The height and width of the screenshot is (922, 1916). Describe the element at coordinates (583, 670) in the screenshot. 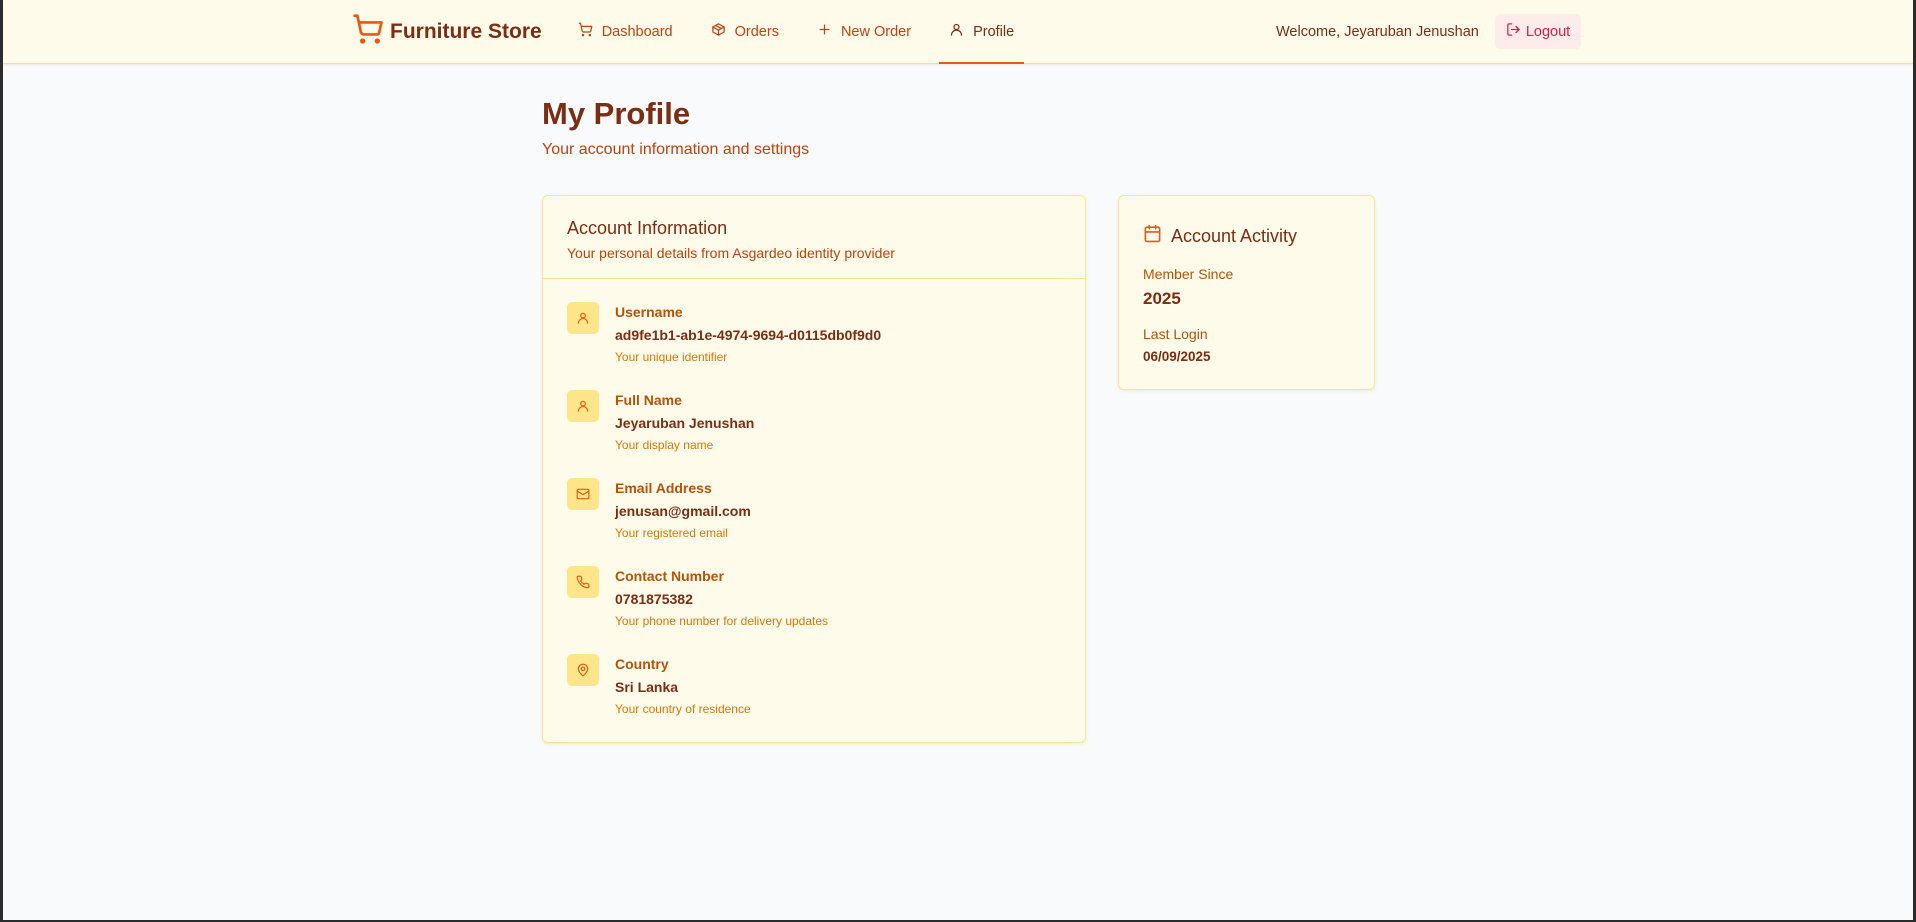

I see `map-pin-icon` at that location.